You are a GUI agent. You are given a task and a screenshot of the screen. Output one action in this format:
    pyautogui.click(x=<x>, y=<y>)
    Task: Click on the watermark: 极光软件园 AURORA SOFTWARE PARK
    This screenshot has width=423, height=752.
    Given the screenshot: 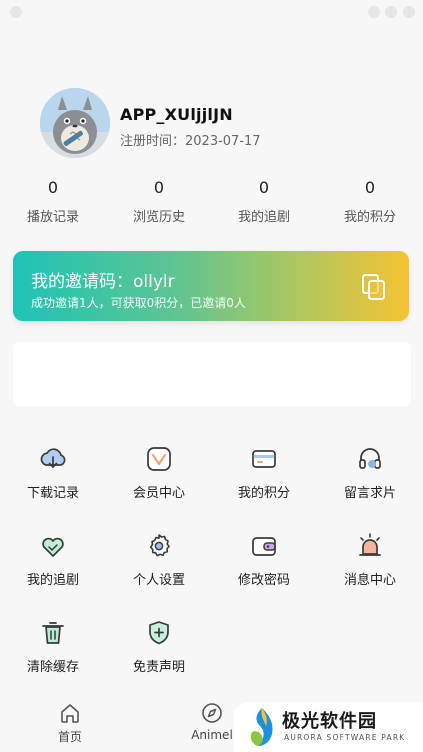 What is the action you would take?
    pyautogui.click(x=328, y=727)
    